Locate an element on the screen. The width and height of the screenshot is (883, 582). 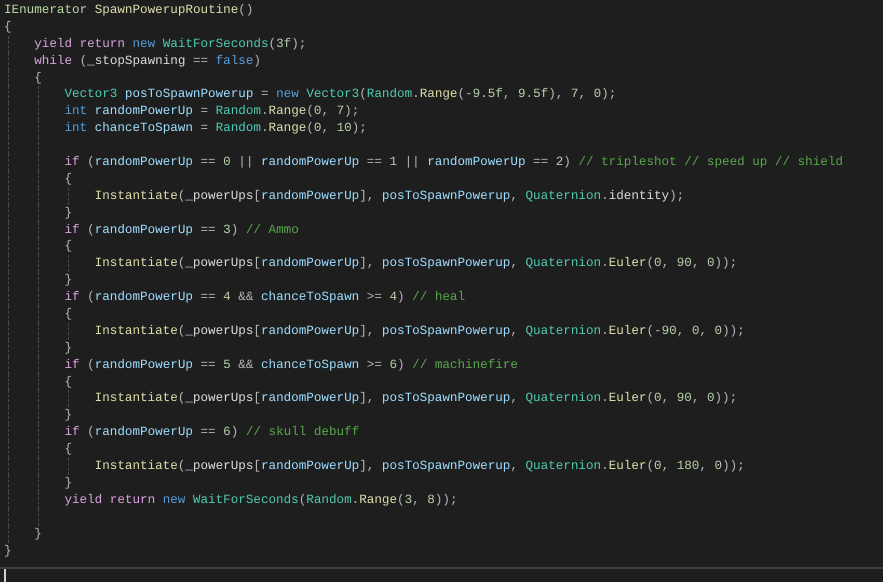
code-line: if (randomPowerUp == 6) // skull debuff is located at coordinates (212, 433).